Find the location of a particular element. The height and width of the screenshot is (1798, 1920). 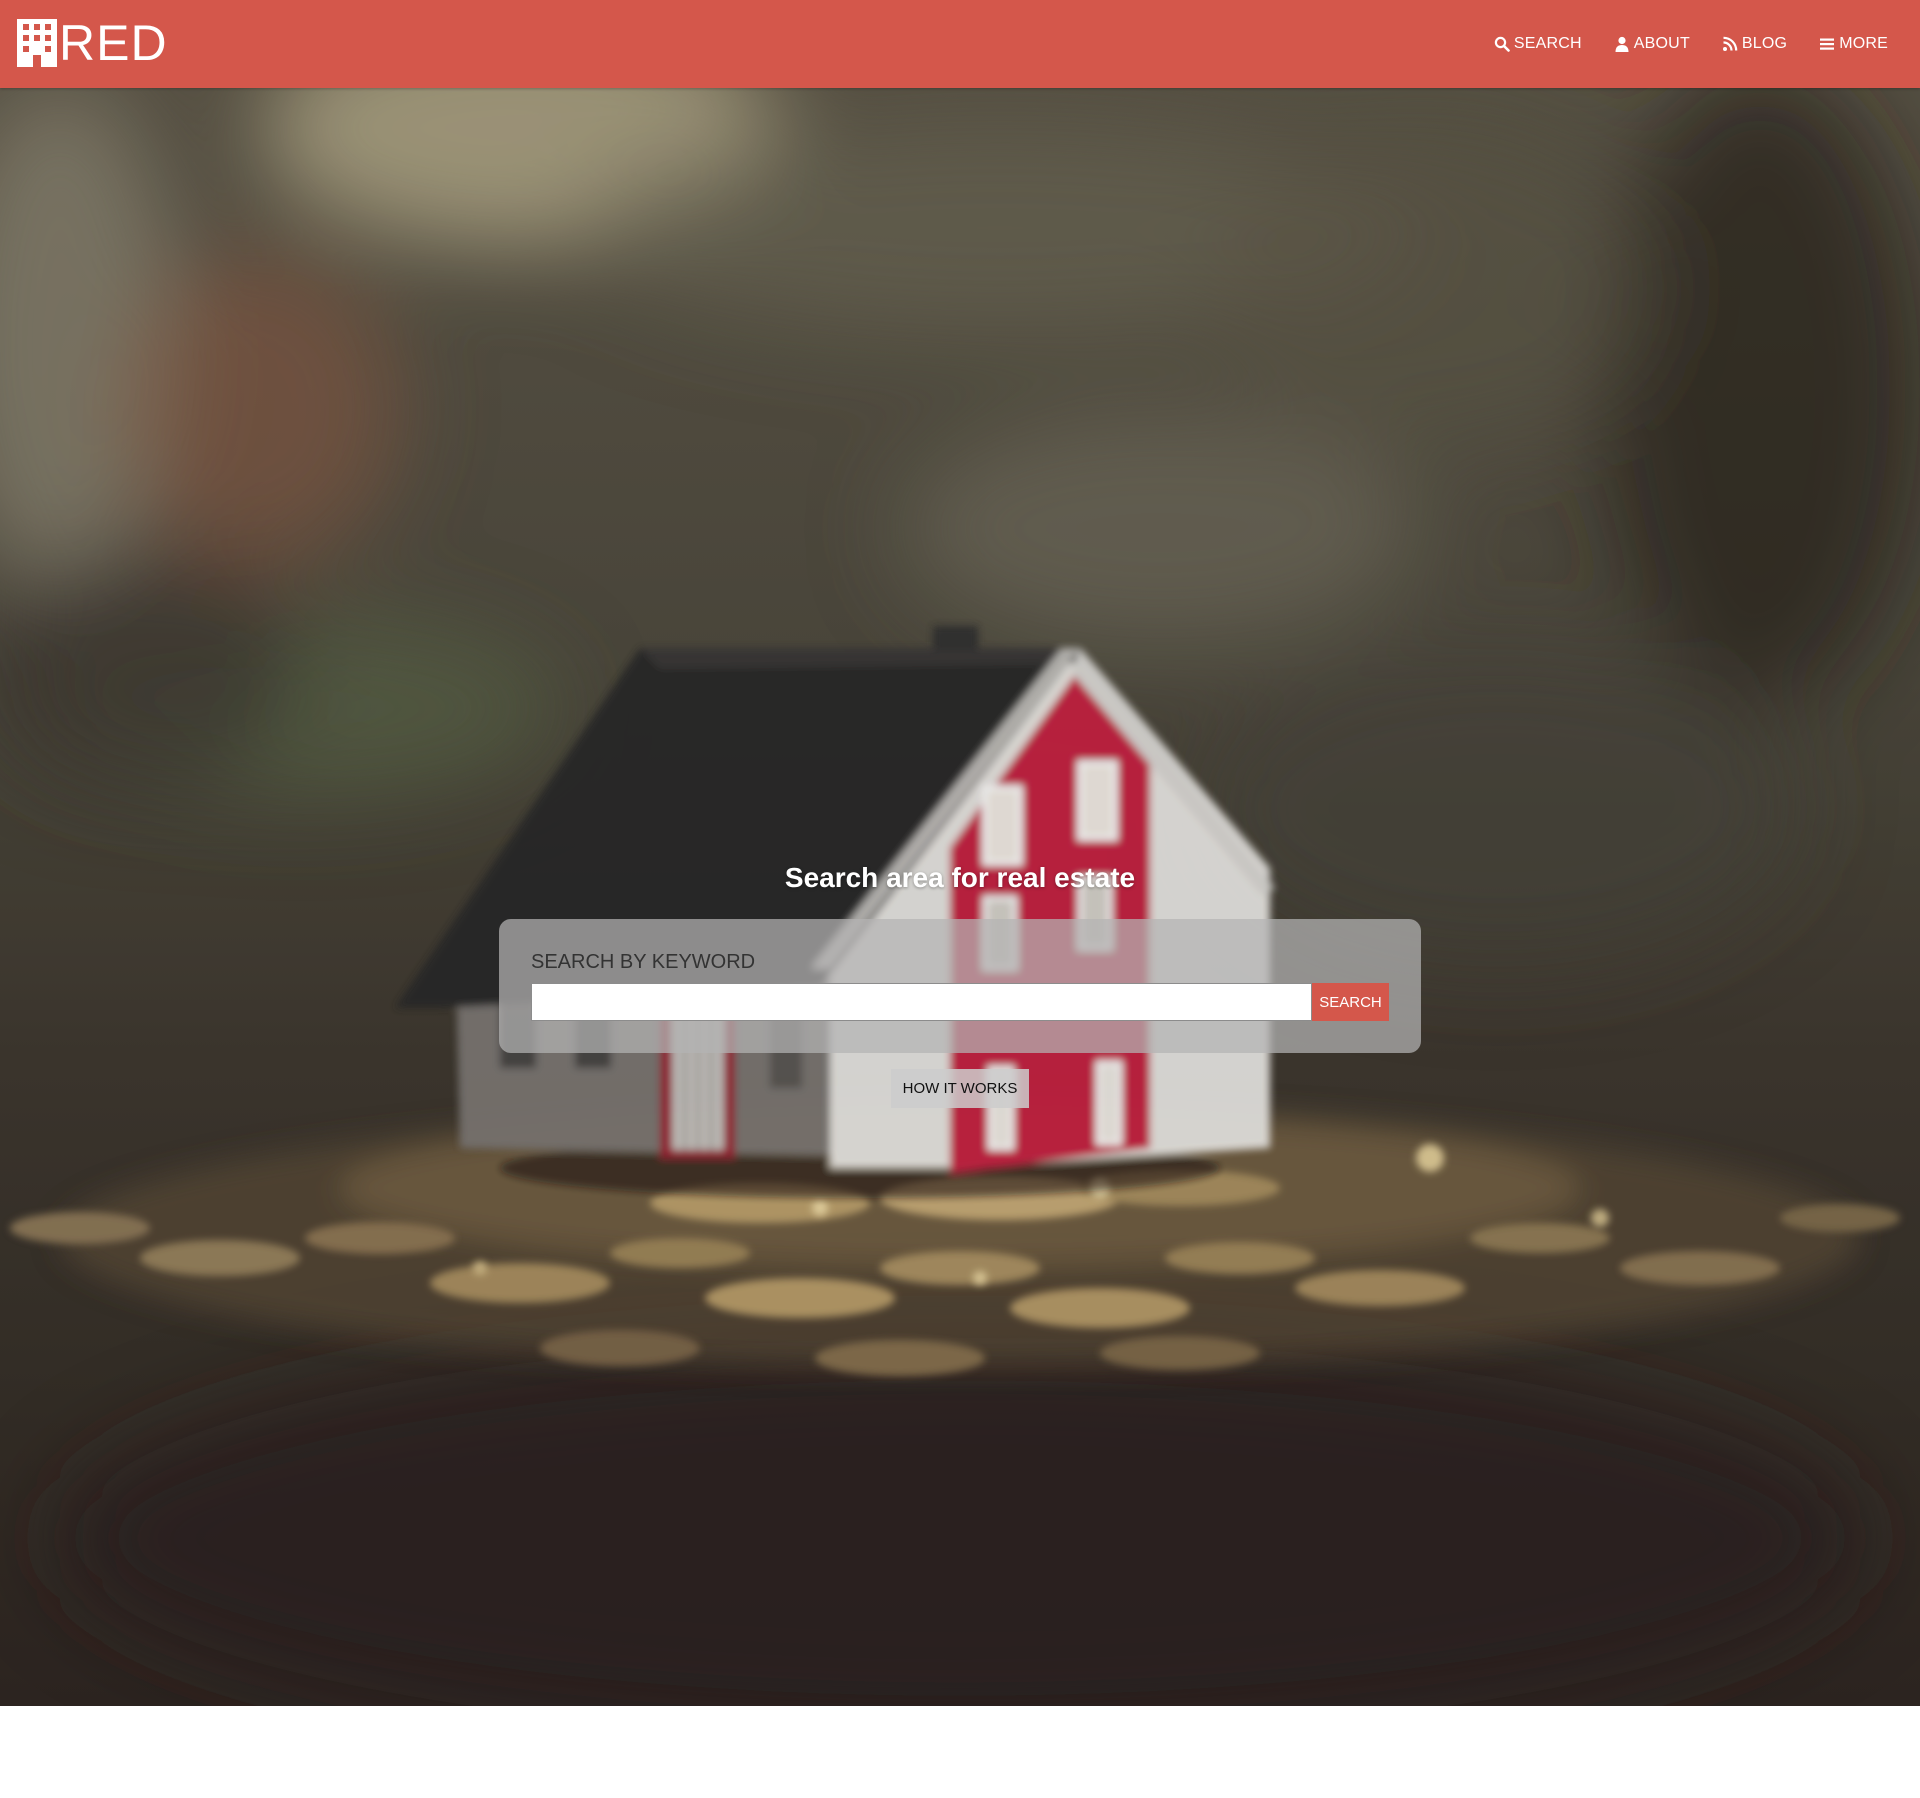

search-panel: SEARCH BY KEYWORD SEARCH is located at coordinates (960, 986).